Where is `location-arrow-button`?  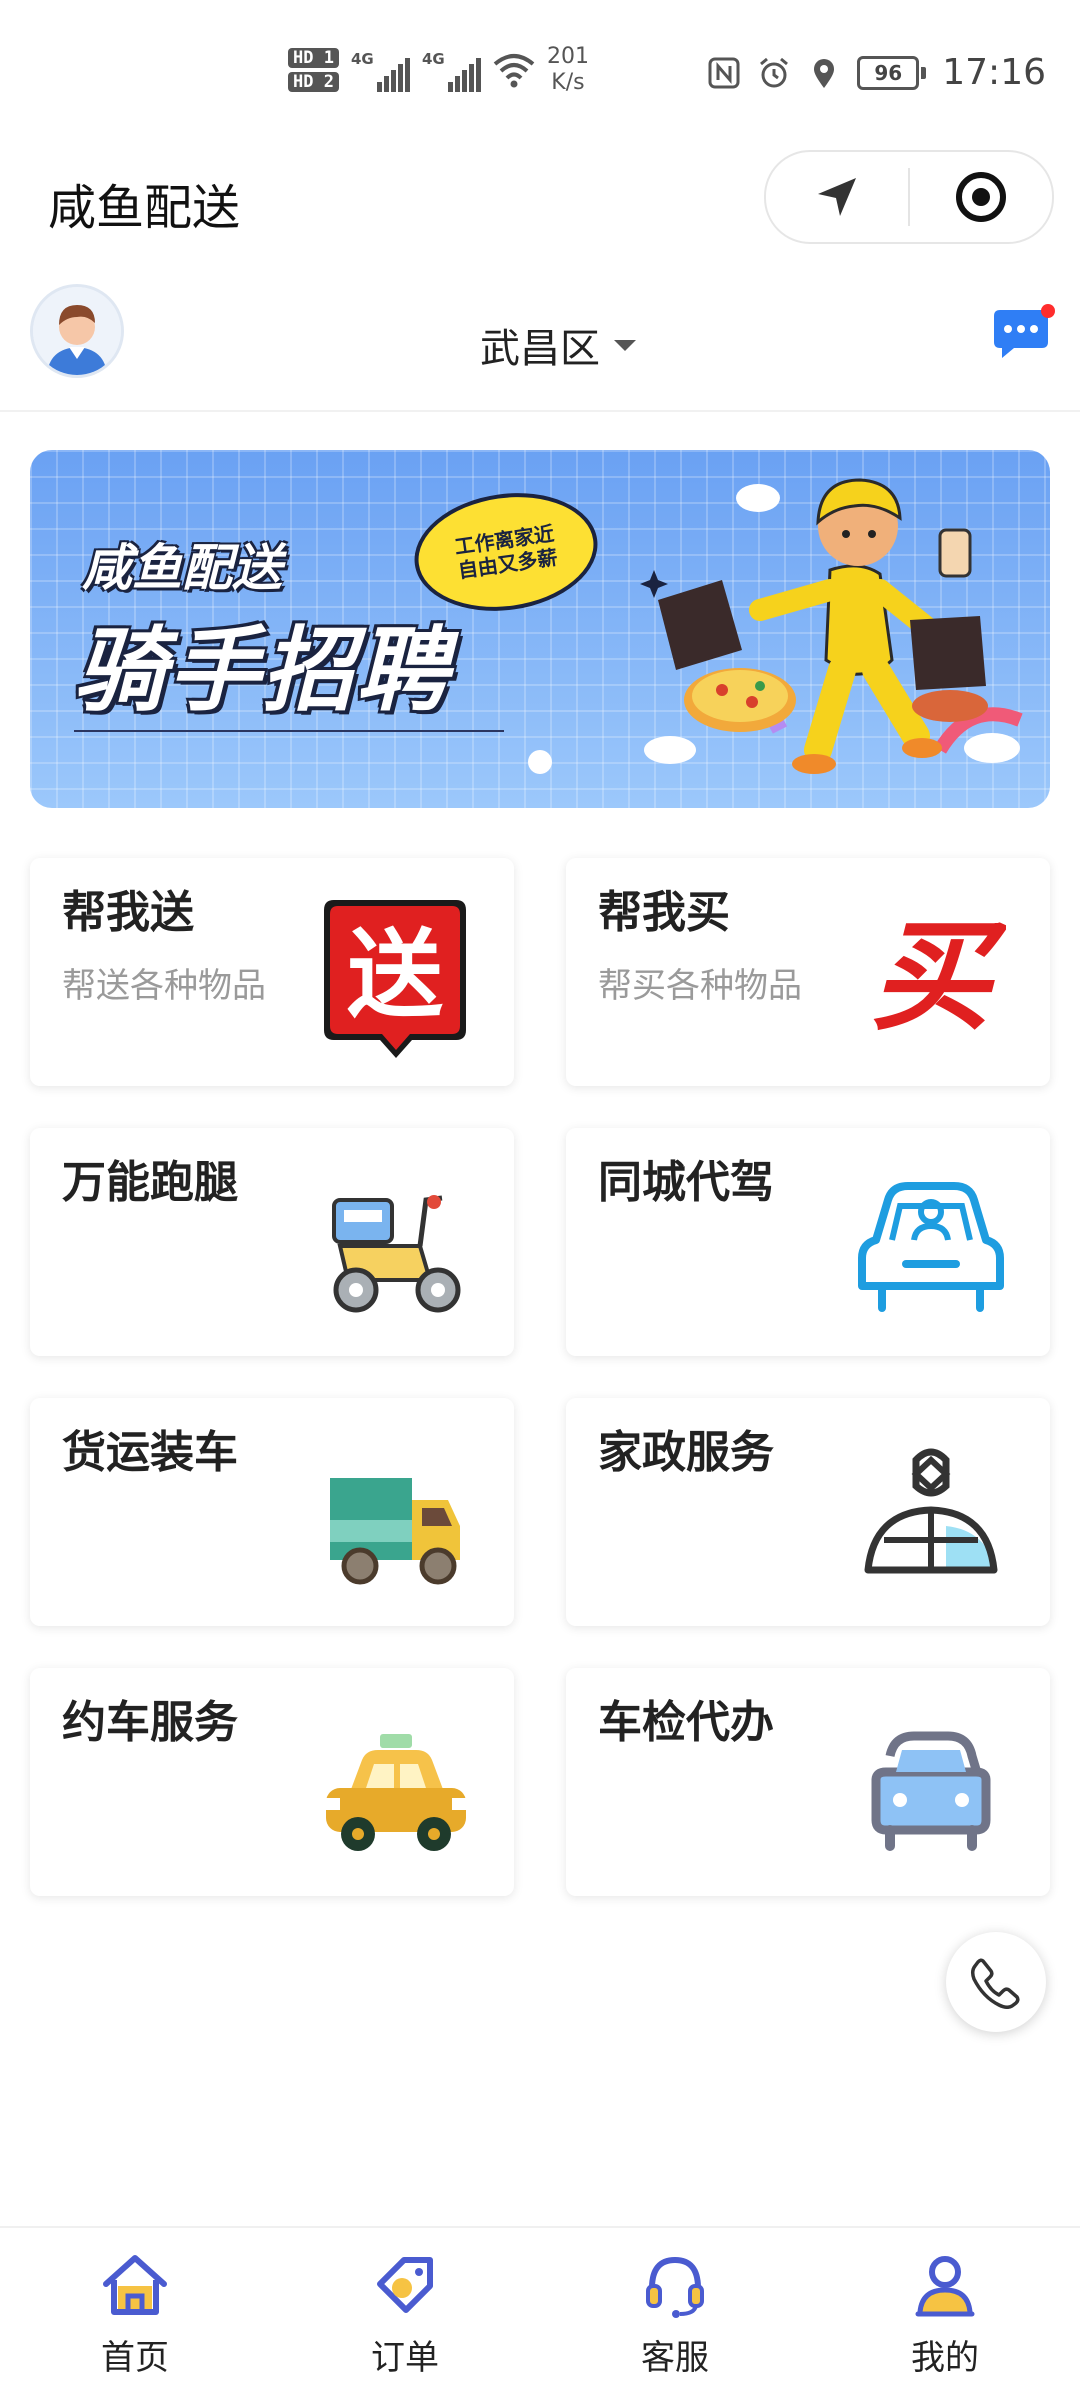
location-arrow-button is located at coordinates (837, 197).